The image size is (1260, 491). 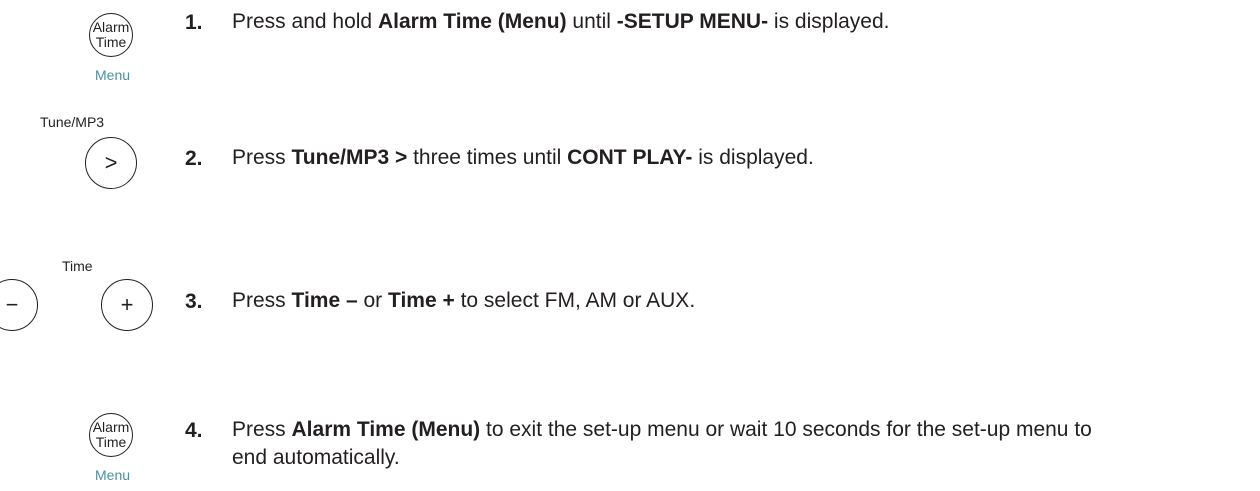 I want to click on step-4-bold-a: Alarm Time (Menu), so click(x=386, y=429).